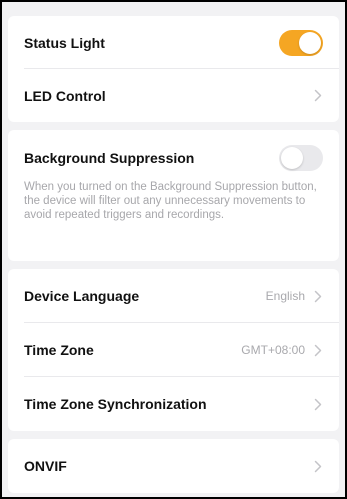  I want to click on card-onvif: ONVIF, so click(173, 466).